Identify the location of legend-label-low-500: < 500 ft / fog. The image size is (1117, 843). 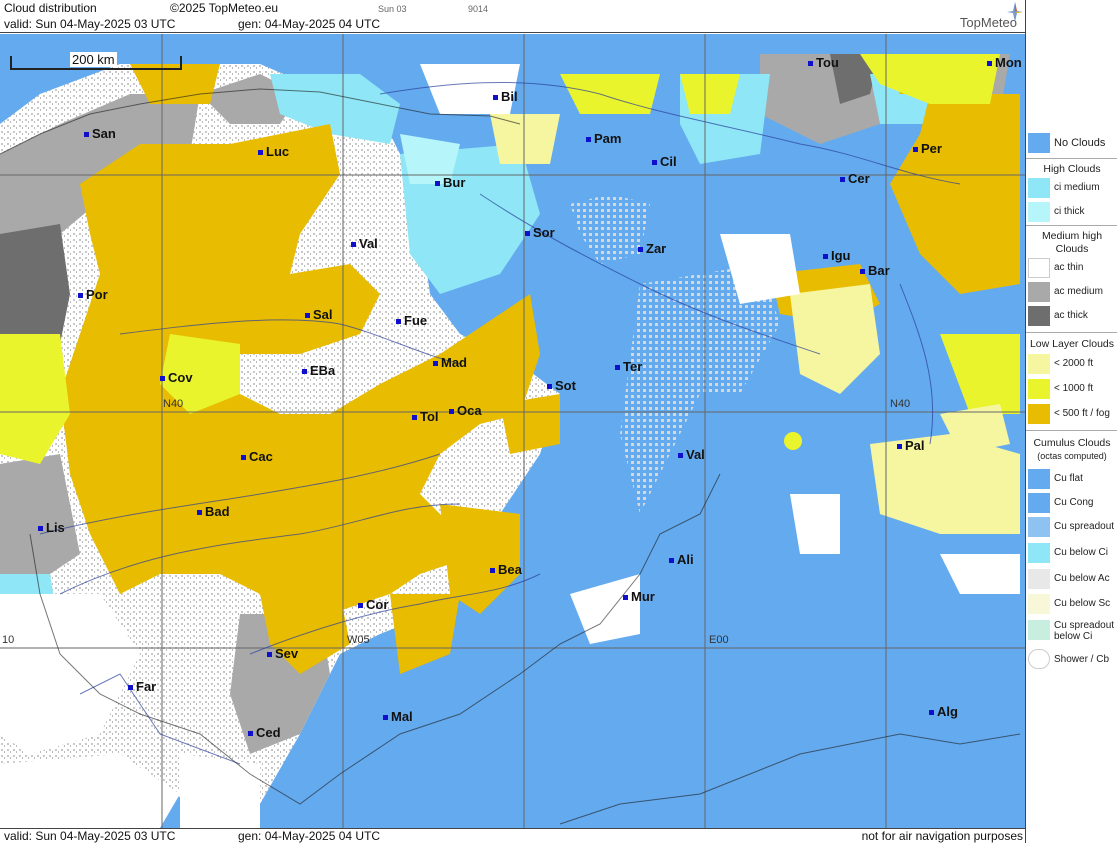
(1082, 413).